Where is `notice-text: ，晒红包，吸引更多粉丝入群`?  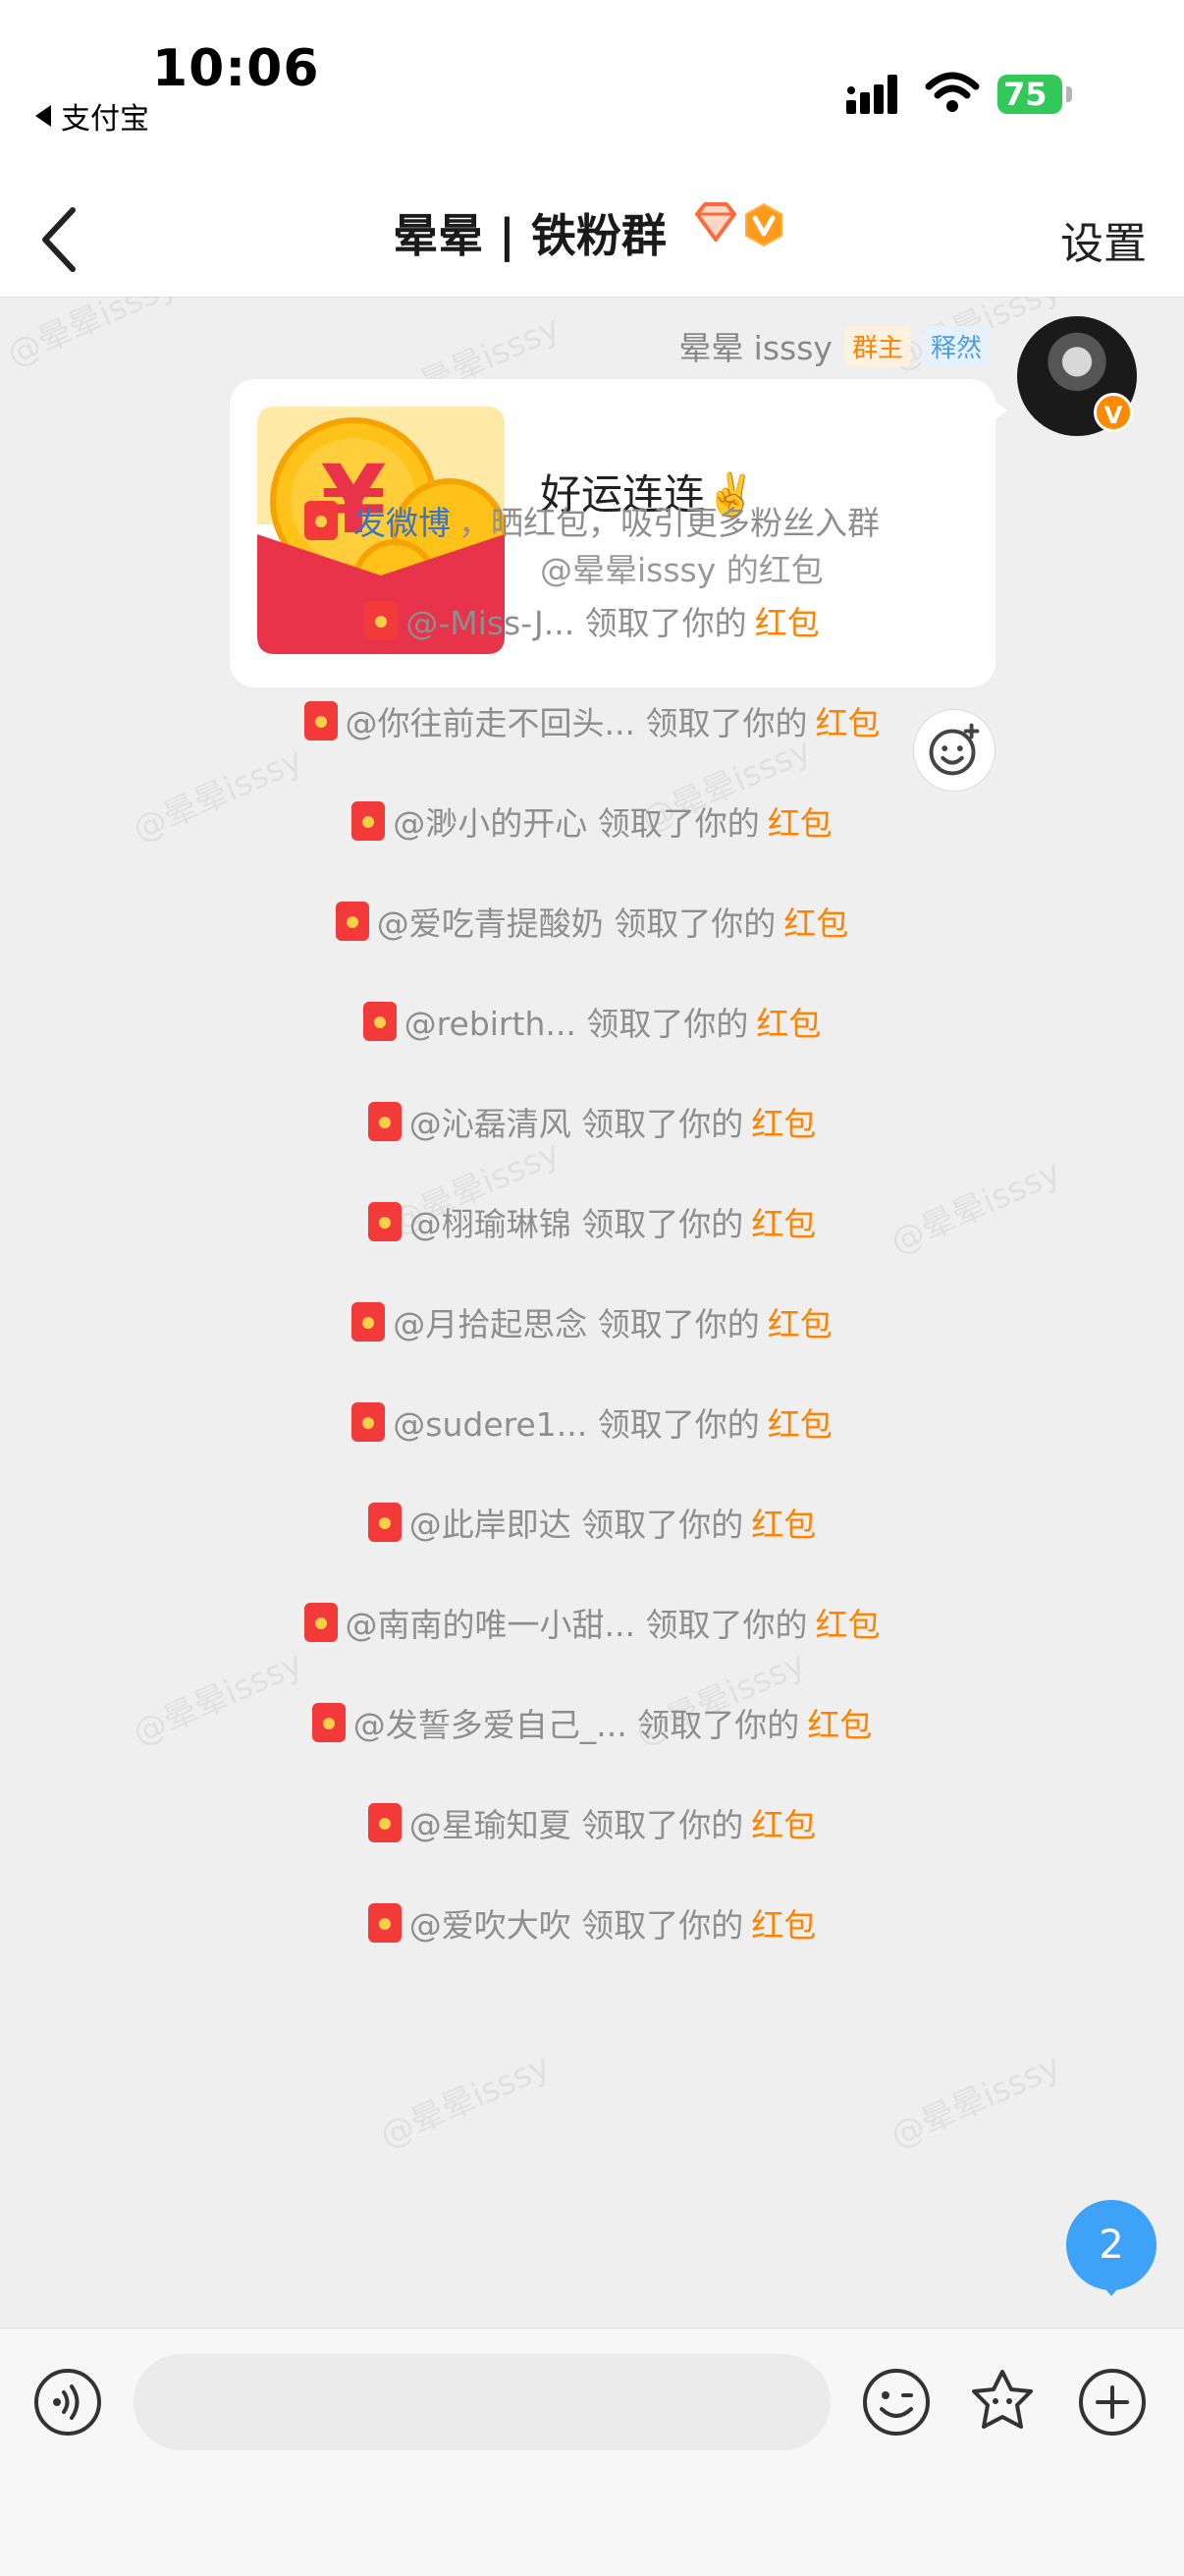 notice-text: ，晒红包，吸引更多粉丝入群 is located at coordinates (669, 523).